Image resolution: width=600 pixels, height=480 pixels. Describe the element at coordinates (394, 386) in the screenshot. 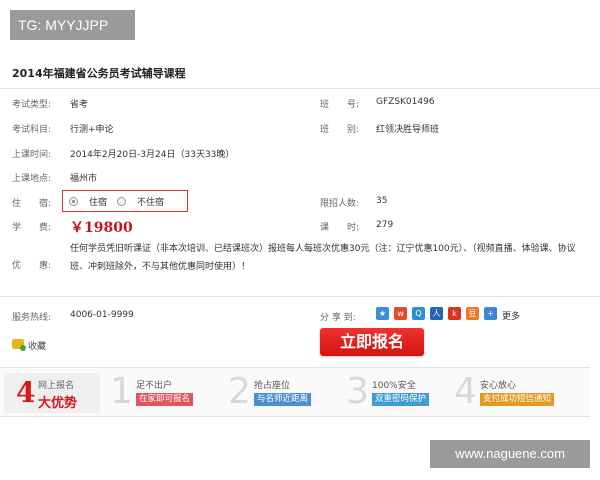

I see `advantage-title: 100%安全` at that location.